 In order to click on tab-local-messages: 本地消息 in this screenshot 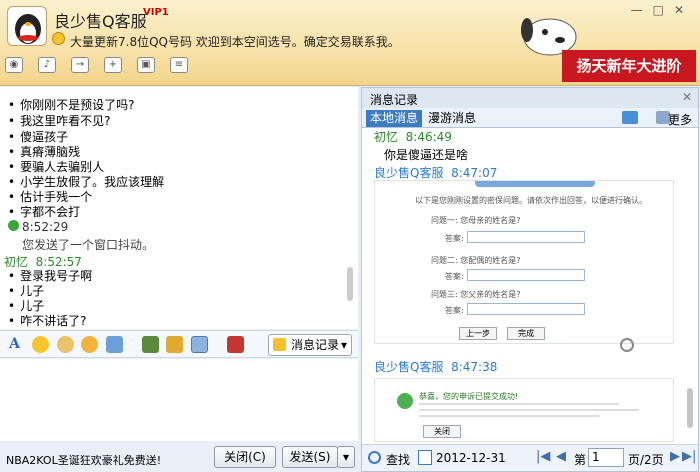, I will do `click(394, 118)`.